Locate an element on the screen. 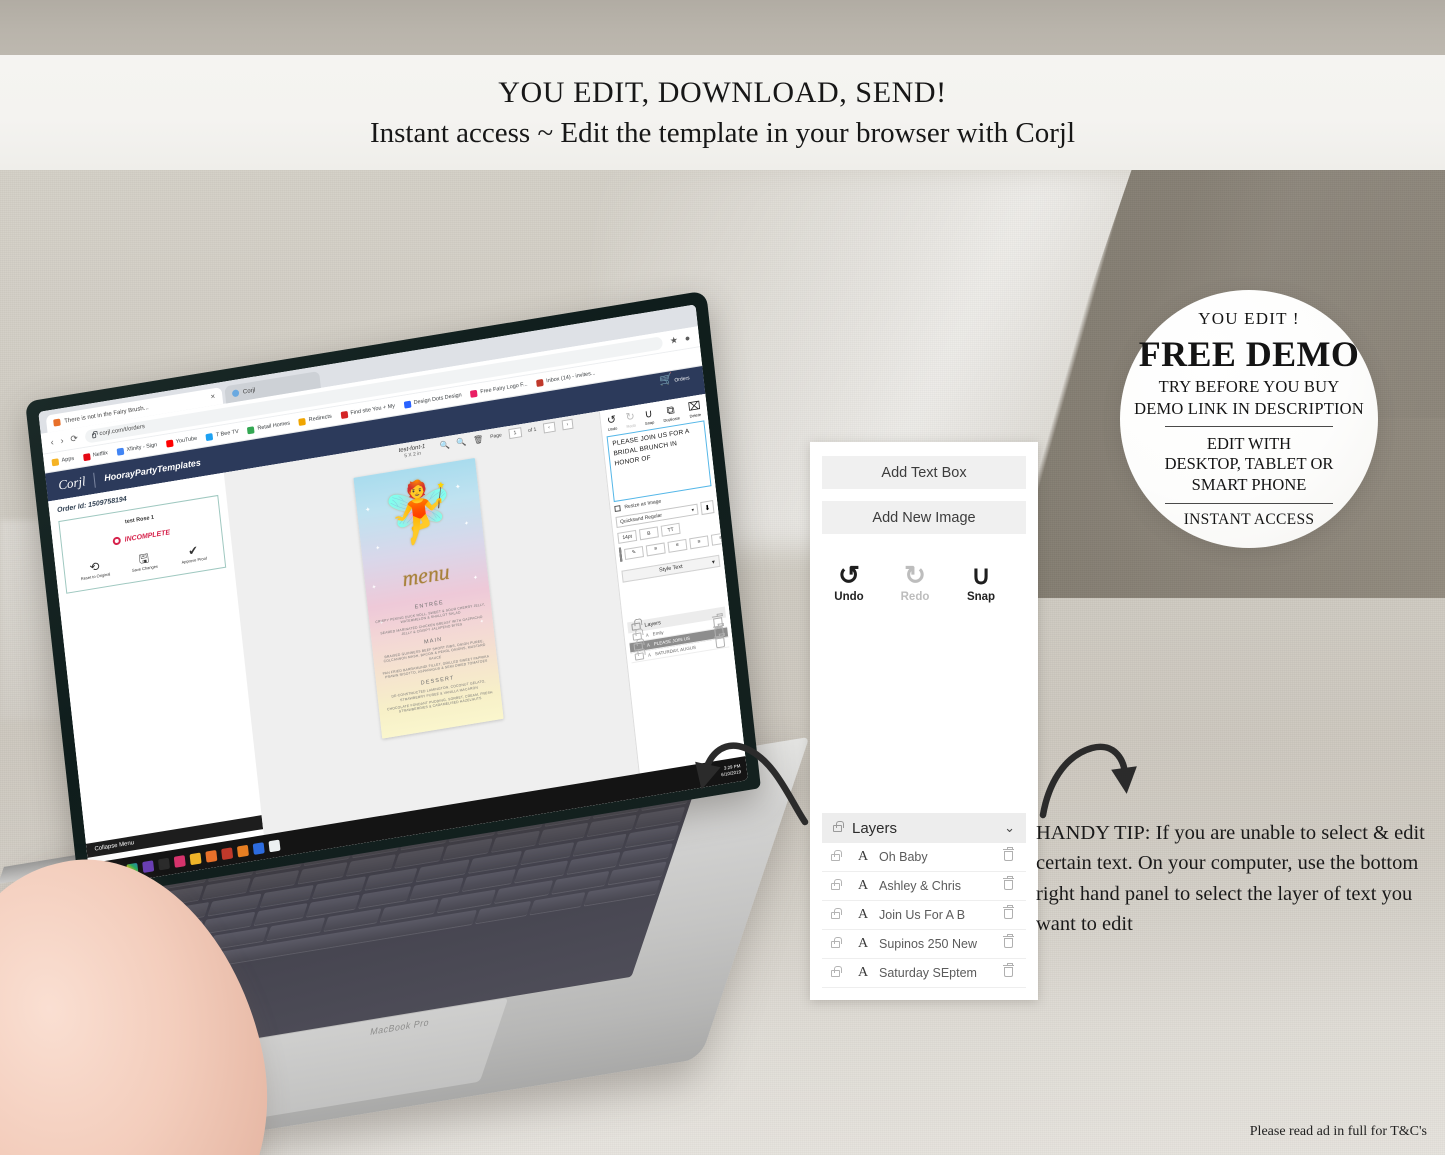 The height and width of the screenshot is (1155, 1445). layer-name: Ashley & Chris is located at coordinates (920, 886).